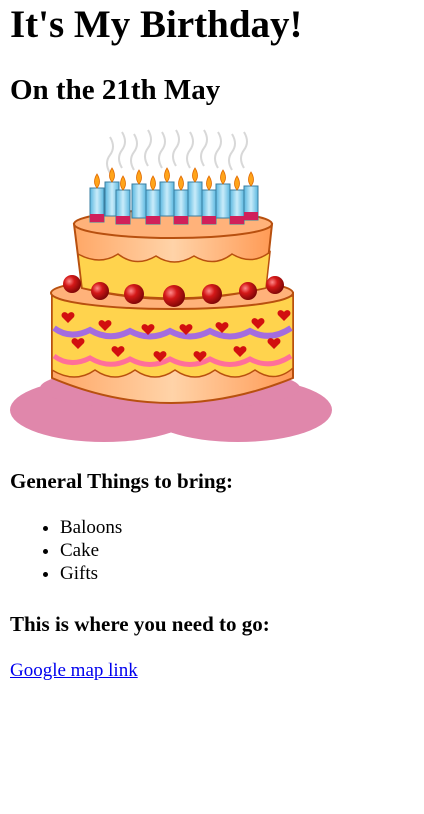  I want to click on list-item: Cake, so click(91, 550).